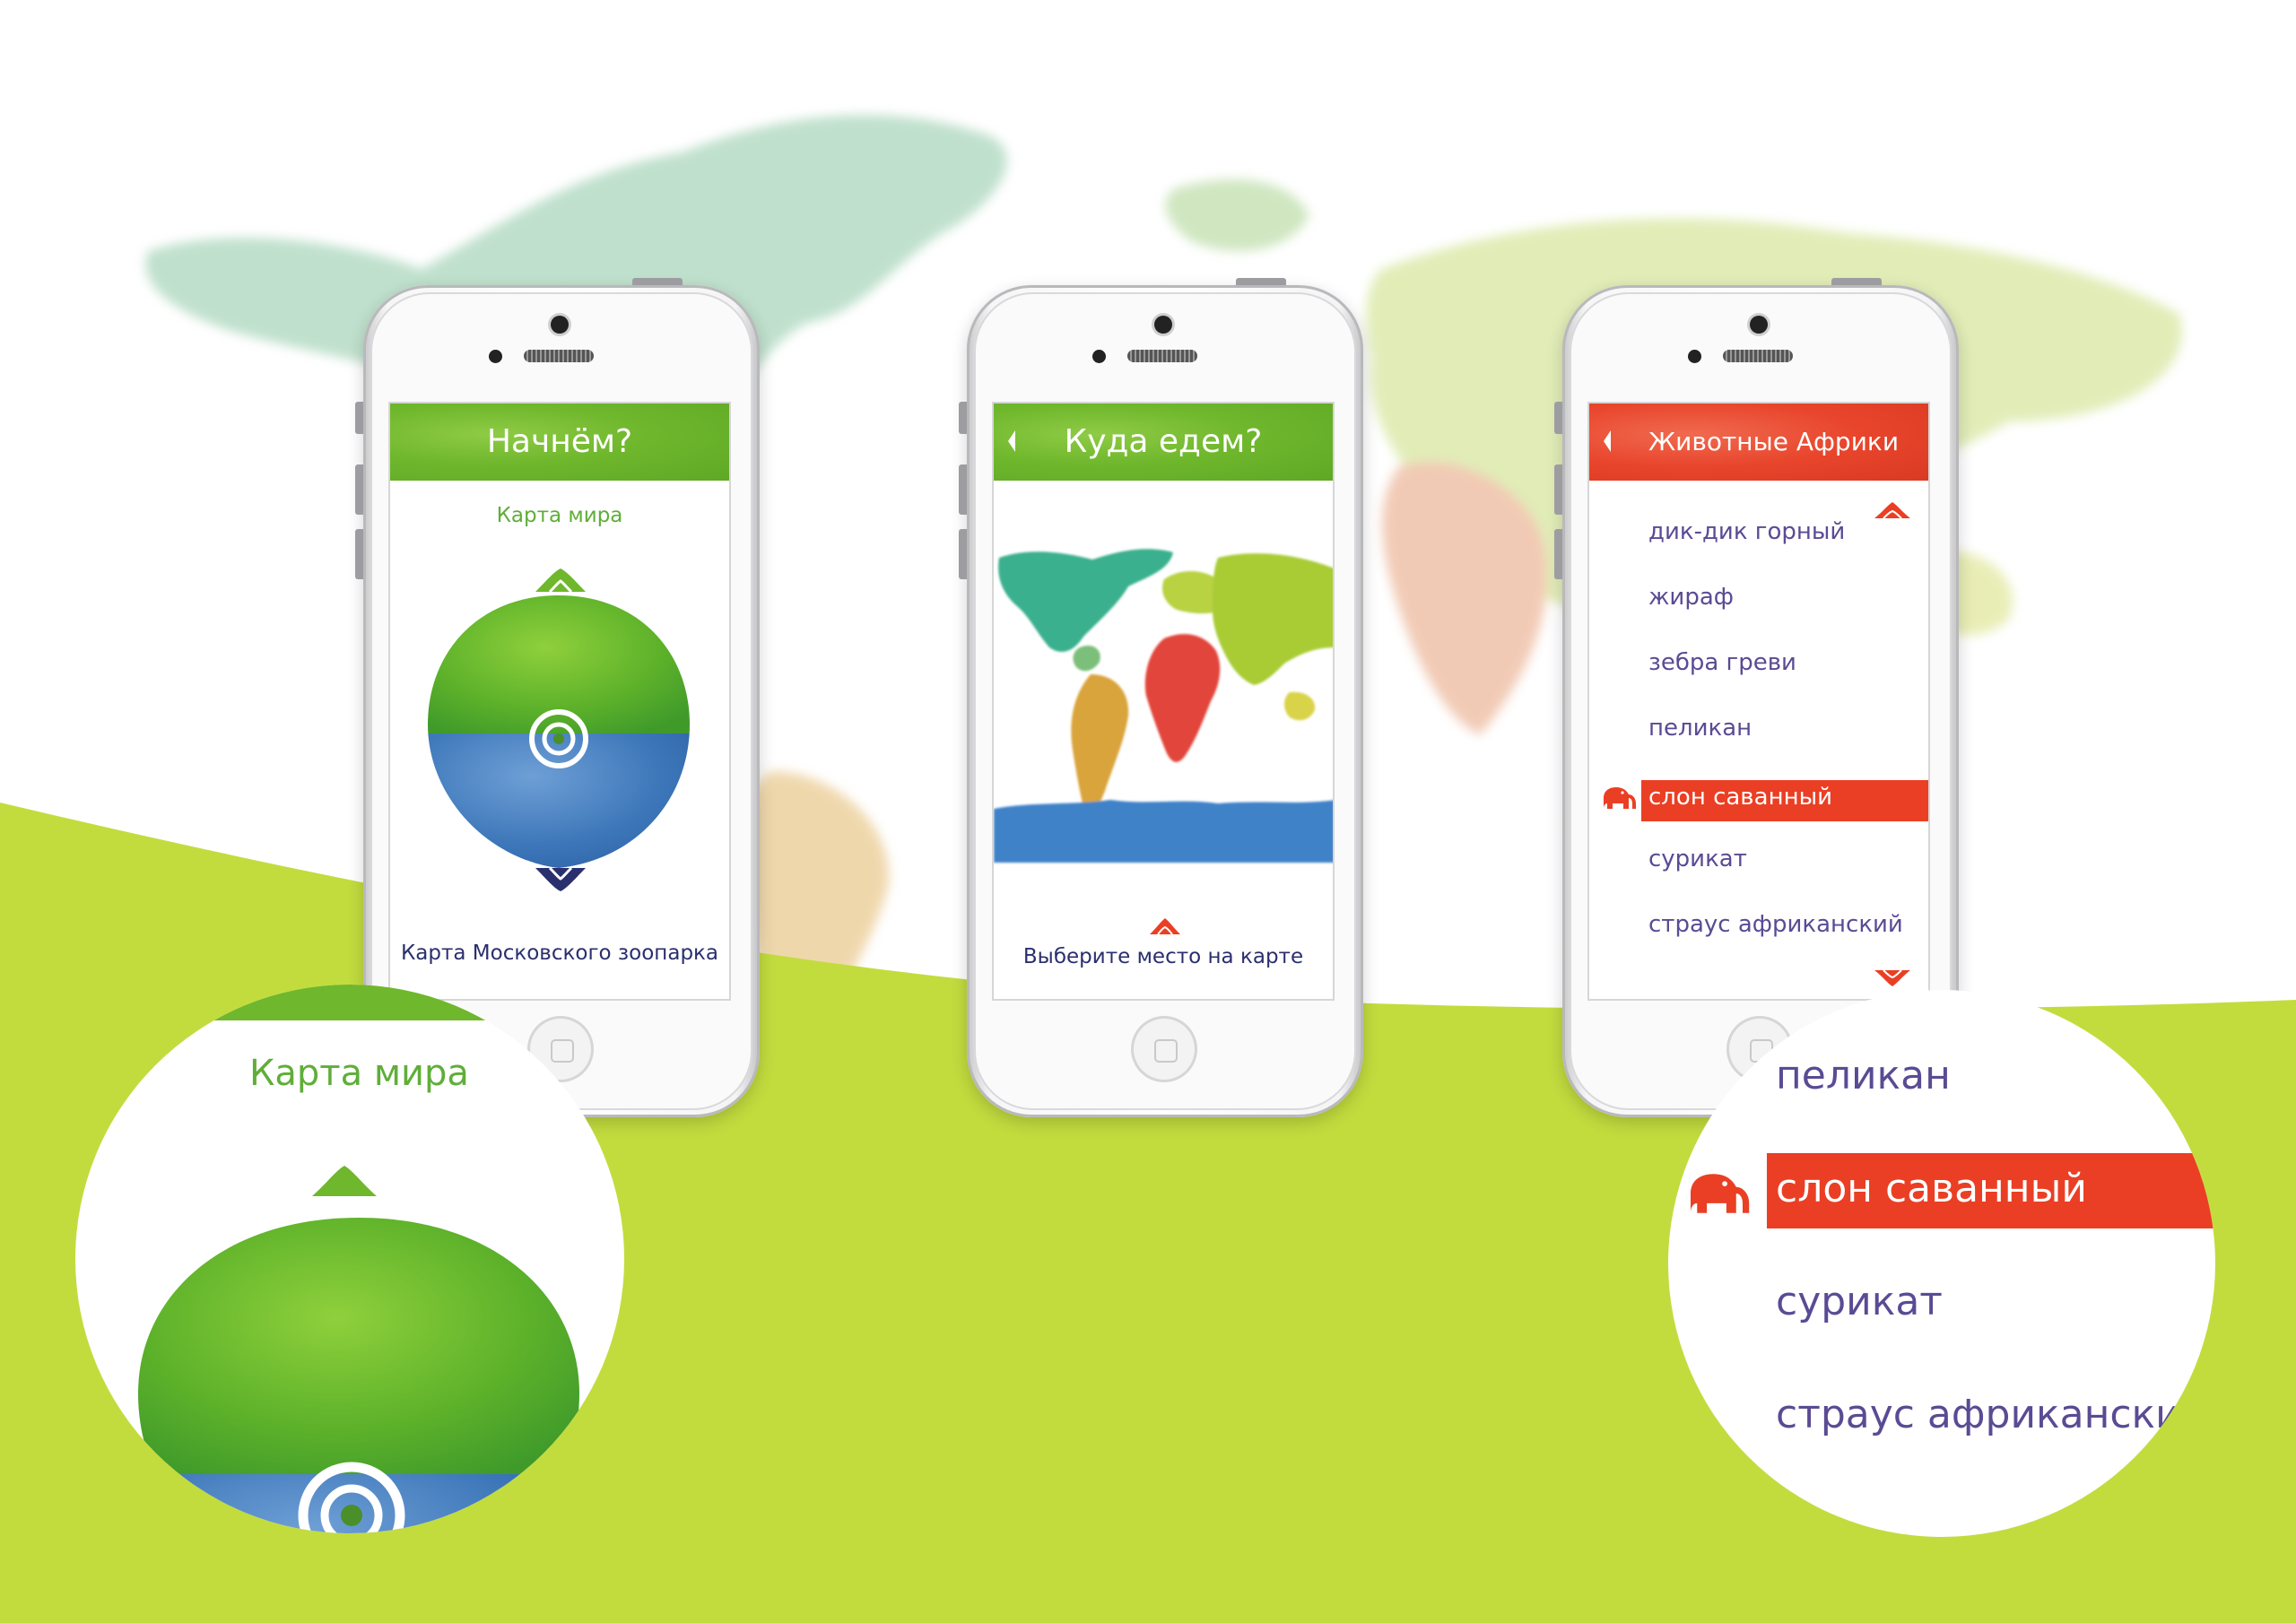 The image size is (2296, 1623). I want to click on globe-selector, so click(558, 733).